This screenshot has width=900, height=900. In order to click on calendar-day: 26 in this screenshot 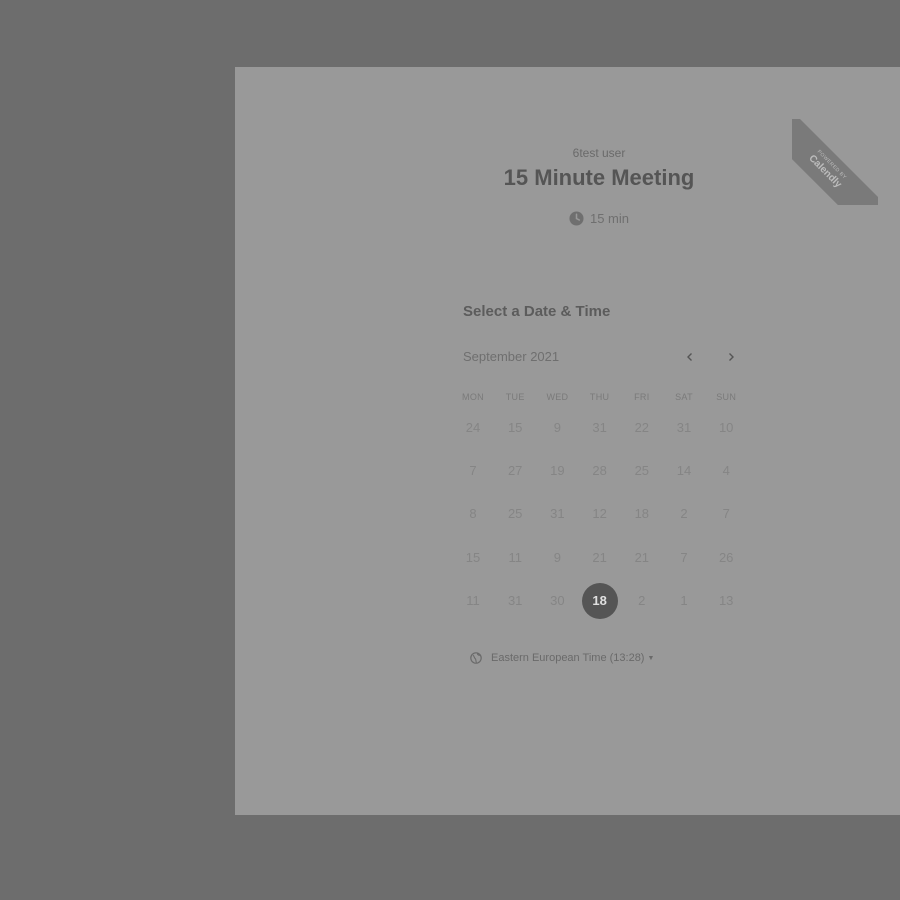, I will do `click(726, 558)`.